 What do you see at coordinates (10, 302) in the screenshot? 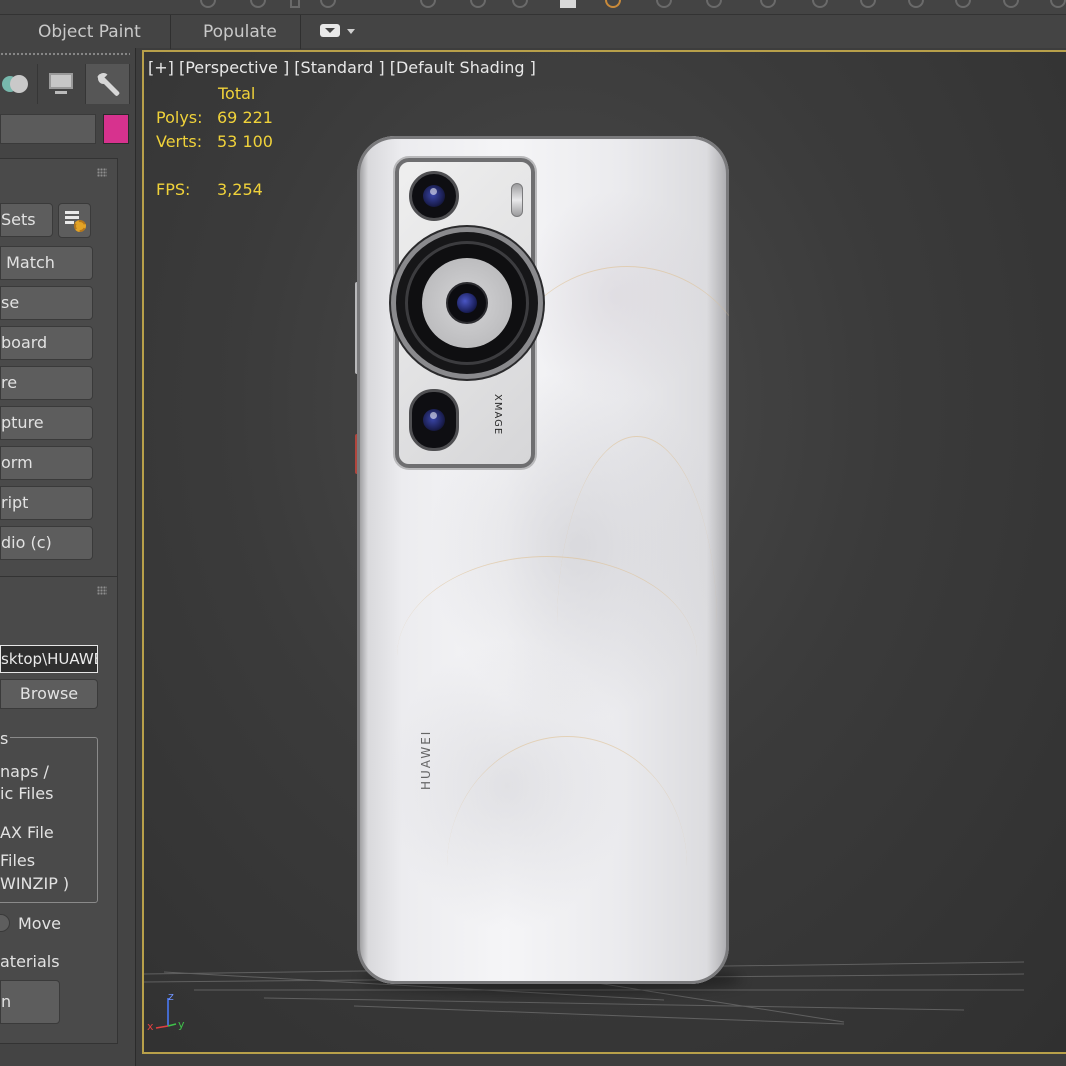
I see `utility-button-label: se` at bounding box center [10, 302].